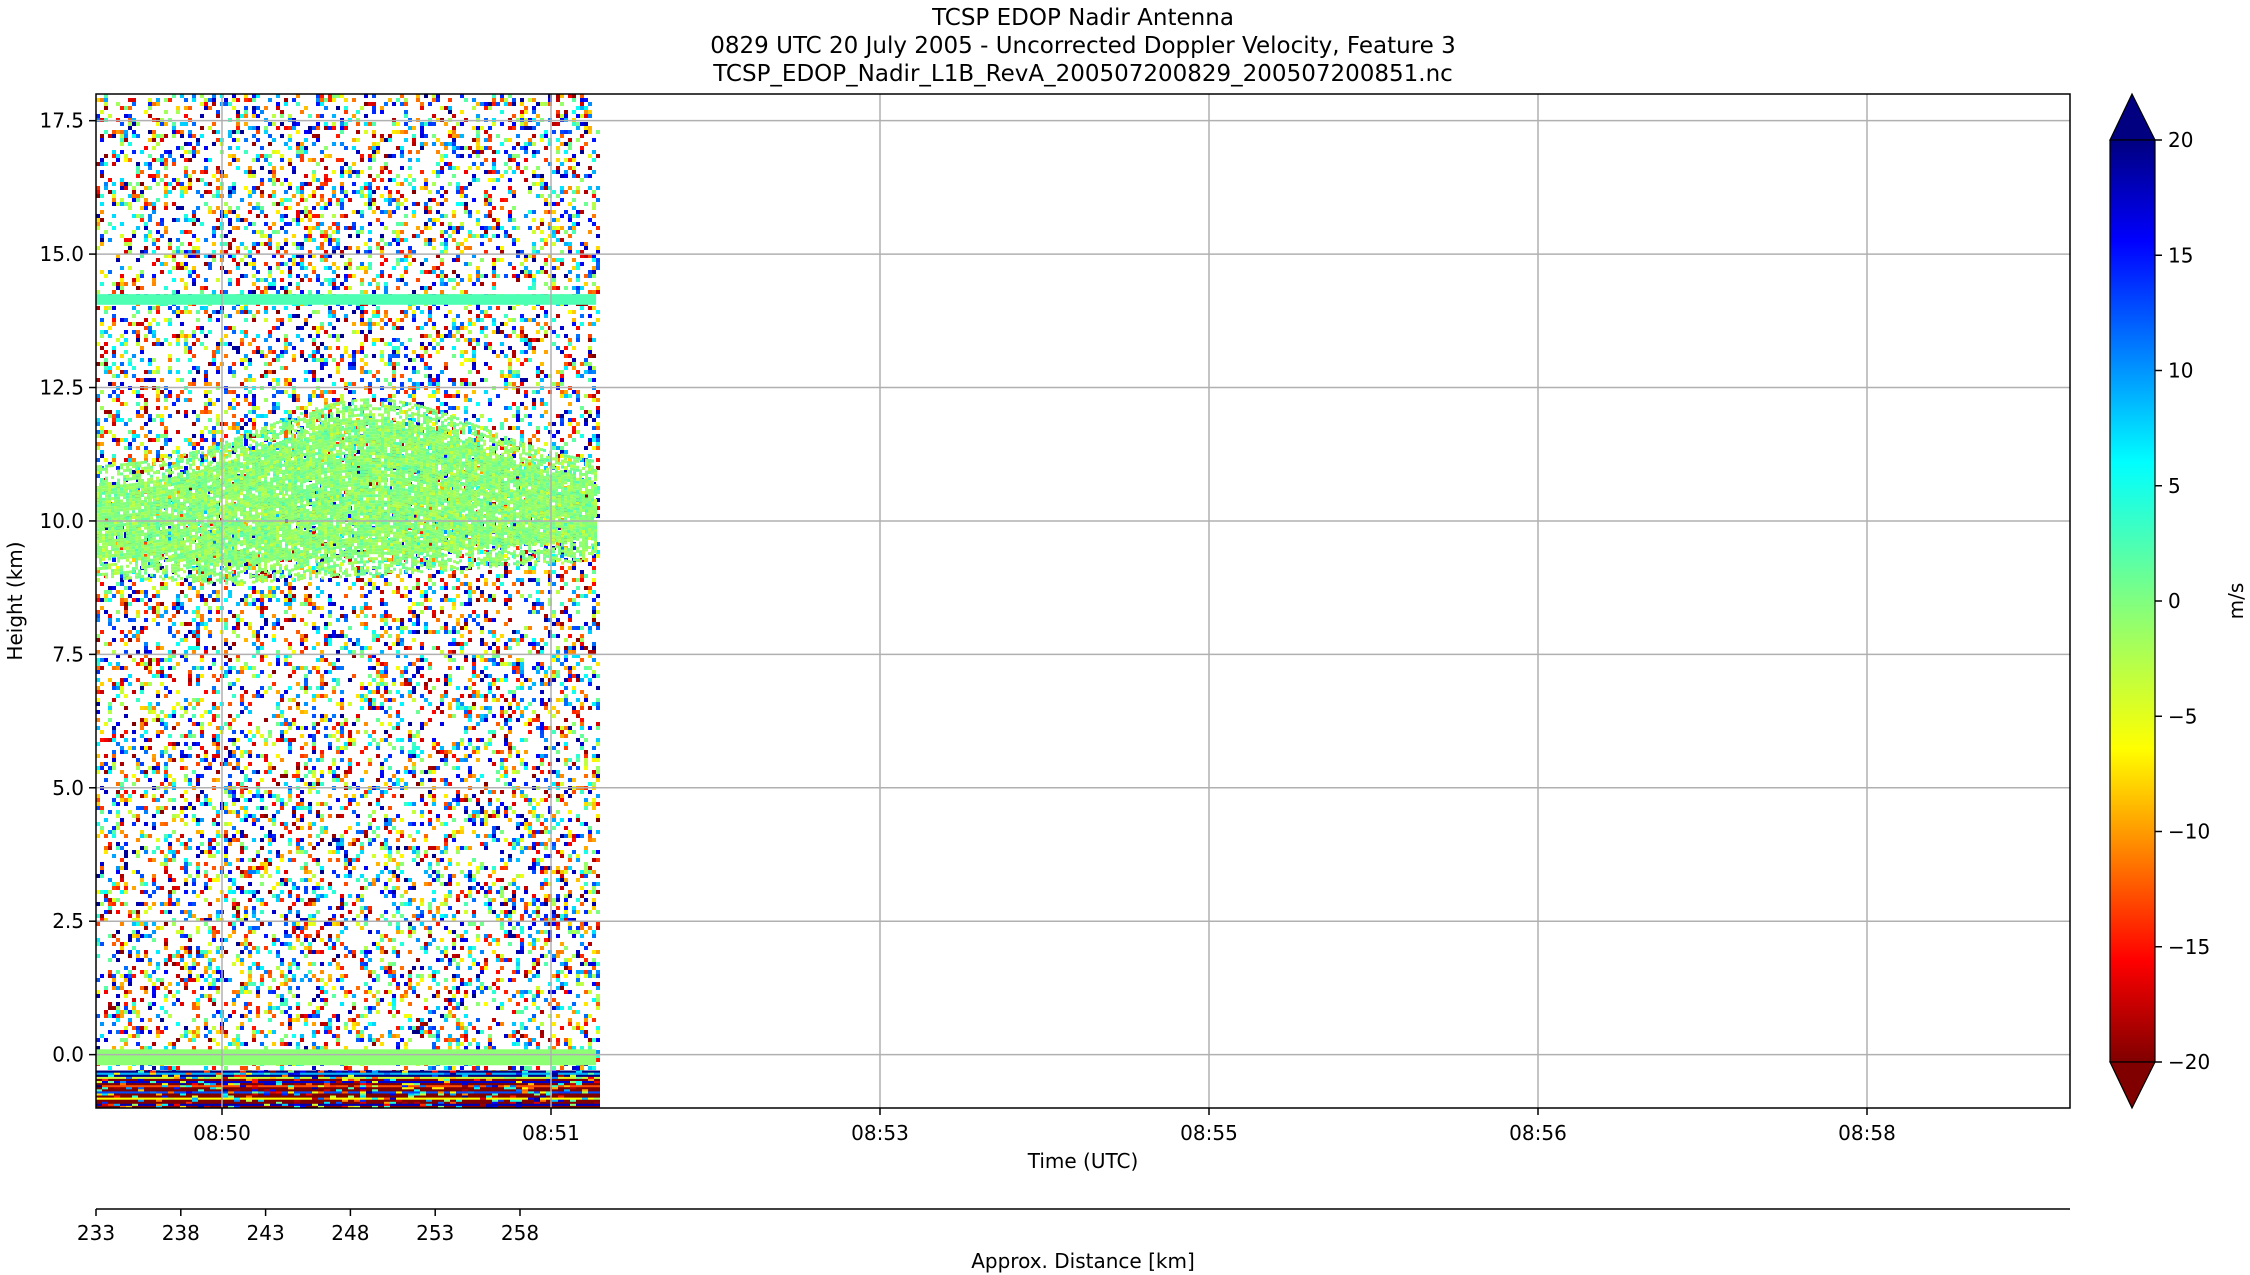  Describe the element at coordinates (1044, 1126) in the screenshot. I see `x-axis: 08:50 08:51 08:53 08:55 08:56 08:58` at that location.